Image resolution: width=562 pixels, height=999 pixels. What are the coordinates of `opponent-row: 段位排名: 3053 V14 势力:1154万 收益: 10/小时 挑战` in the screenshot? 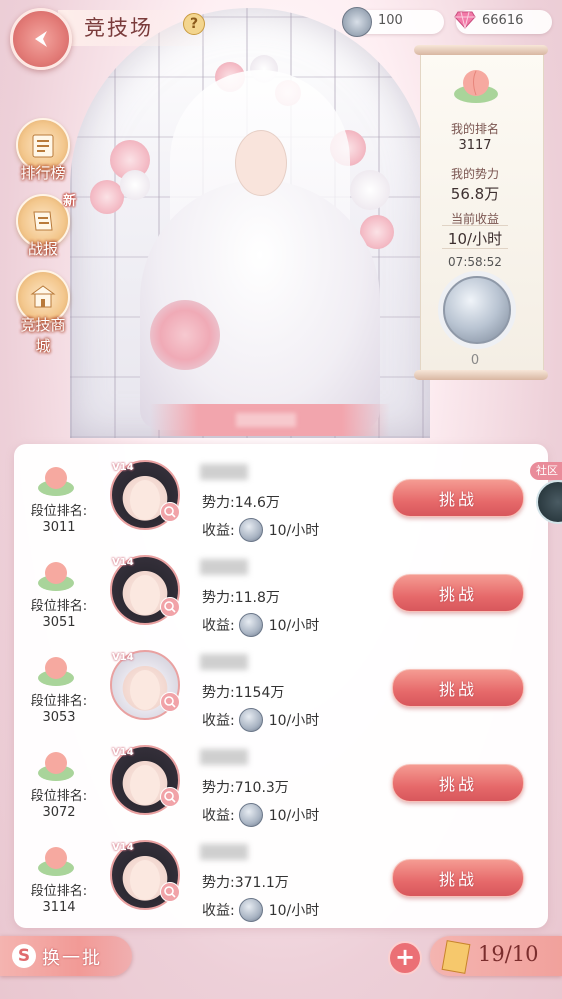 It's located at (281, 687).